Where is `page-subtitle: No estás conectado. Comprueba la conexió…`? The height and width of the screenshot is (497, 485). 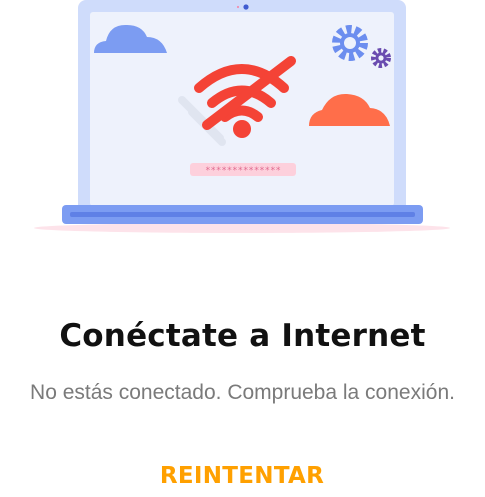
page-subtitle: No estás conectado. Comprueba la conexió… is located at coordinates (242, 392).